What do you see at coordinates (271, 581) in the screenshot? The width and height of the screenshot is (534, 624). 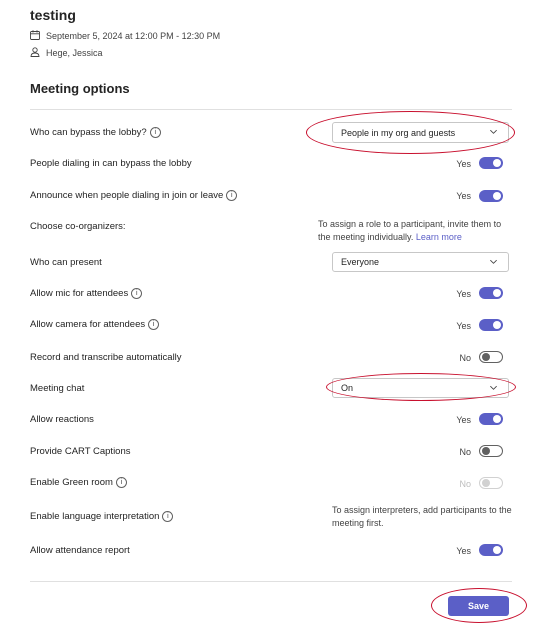 I see `footer-divider` at bounding box center [271, 581].